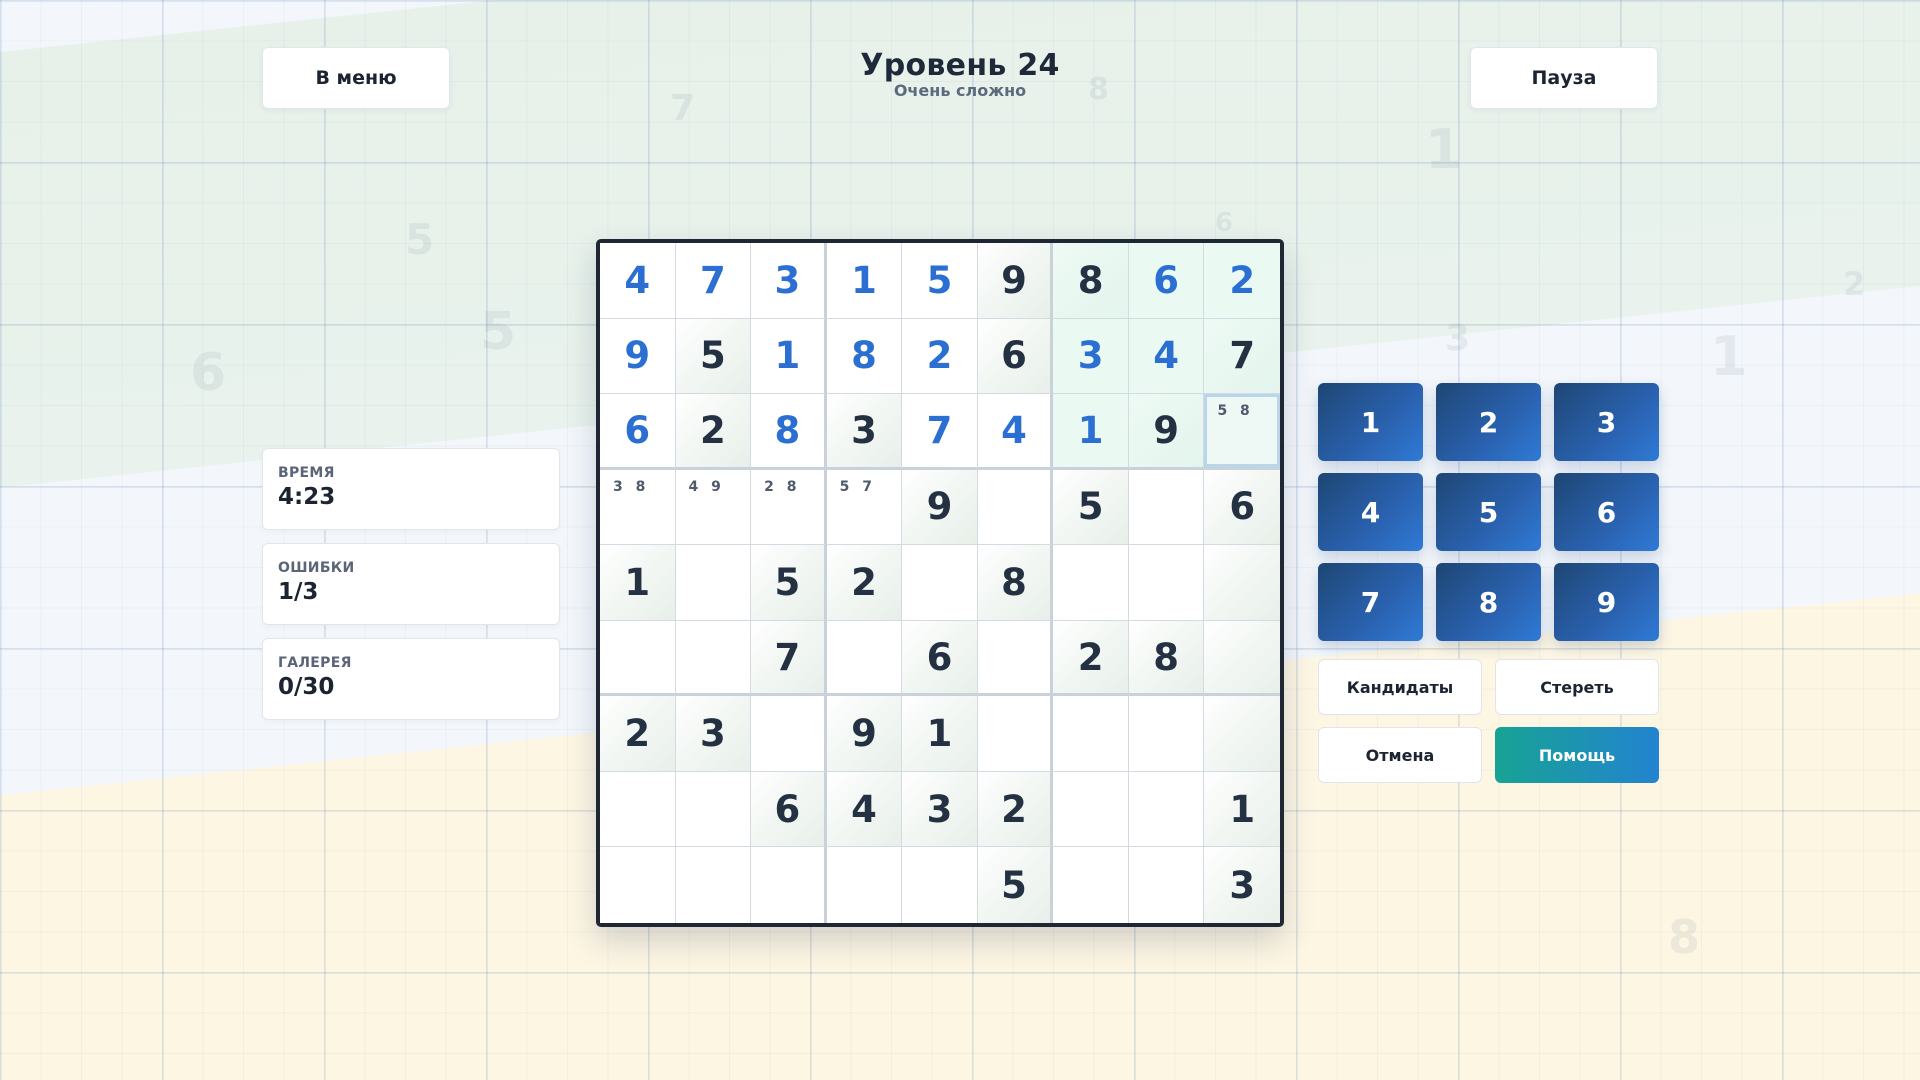 This screenshot has width=1920, height=1080. What do you see at coordinates (713, 507) in the screenshot?
I see `sudoku-cell: 4 9` at bounding box center [713, 507].